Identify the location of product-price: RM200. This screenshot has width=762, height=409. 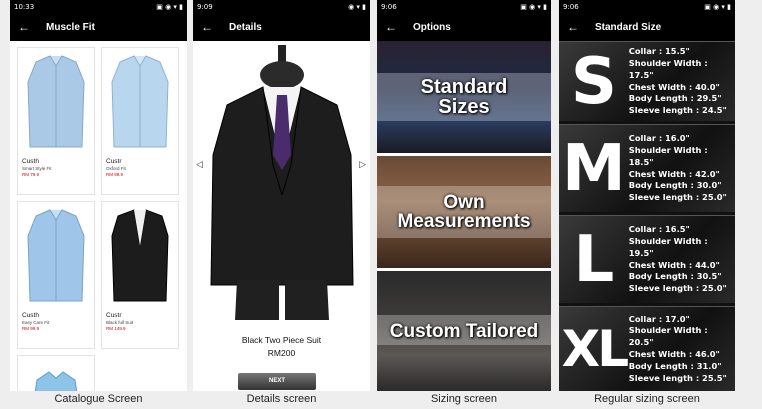
(281, 353).